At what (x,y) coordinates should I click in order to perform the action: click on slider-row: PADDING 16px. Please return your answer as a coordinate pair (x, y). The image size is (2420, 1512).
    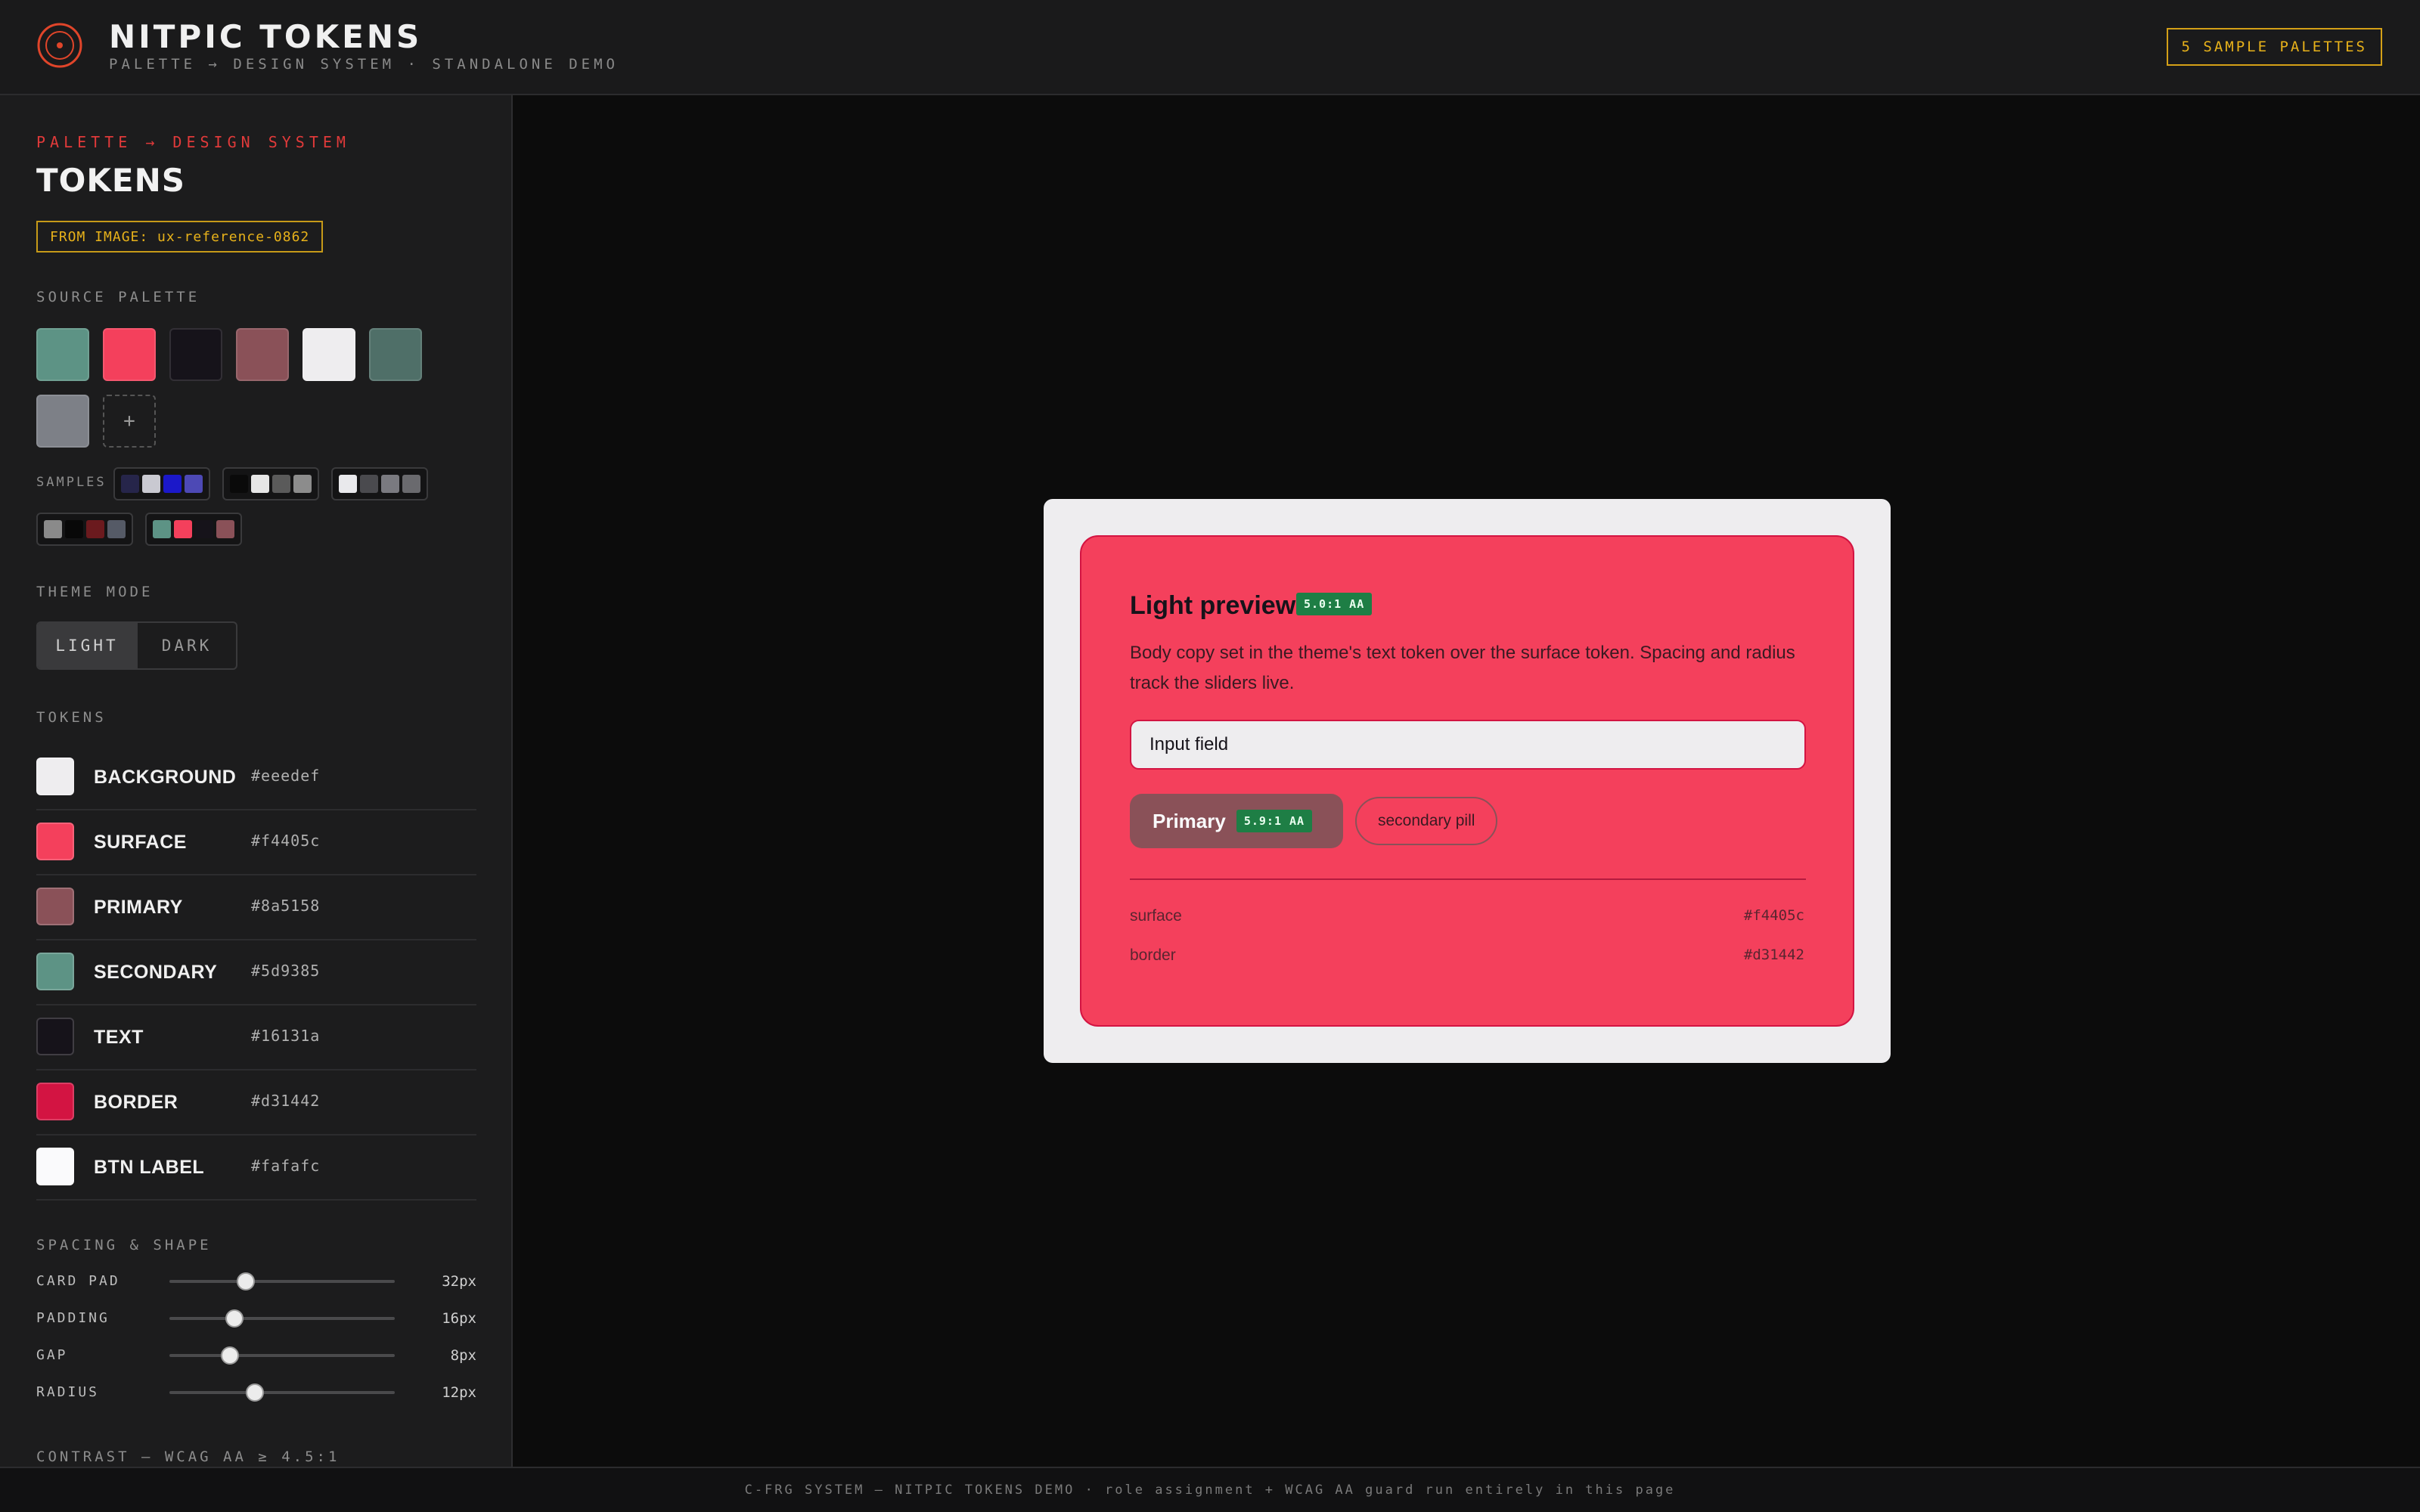
    Looking at the image, I should click on (256, 1318).